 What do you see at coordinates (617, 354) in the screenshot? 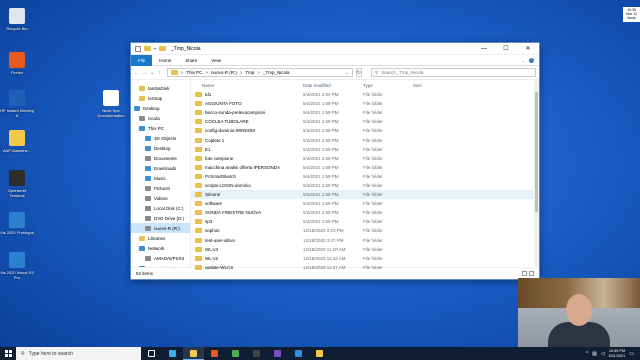
I see `taskbar-clock: 10:35 PM 5/11/2021` at bounding box center [617, 354].